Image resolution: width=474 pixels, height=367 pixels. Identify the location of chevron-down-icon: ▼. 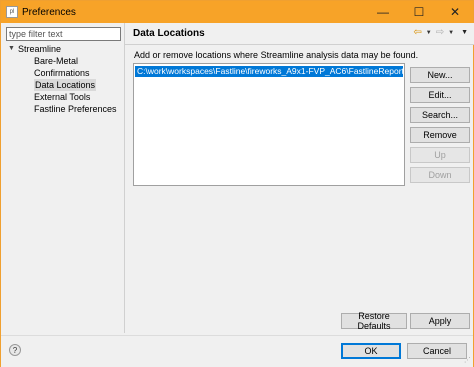
(13, 49).